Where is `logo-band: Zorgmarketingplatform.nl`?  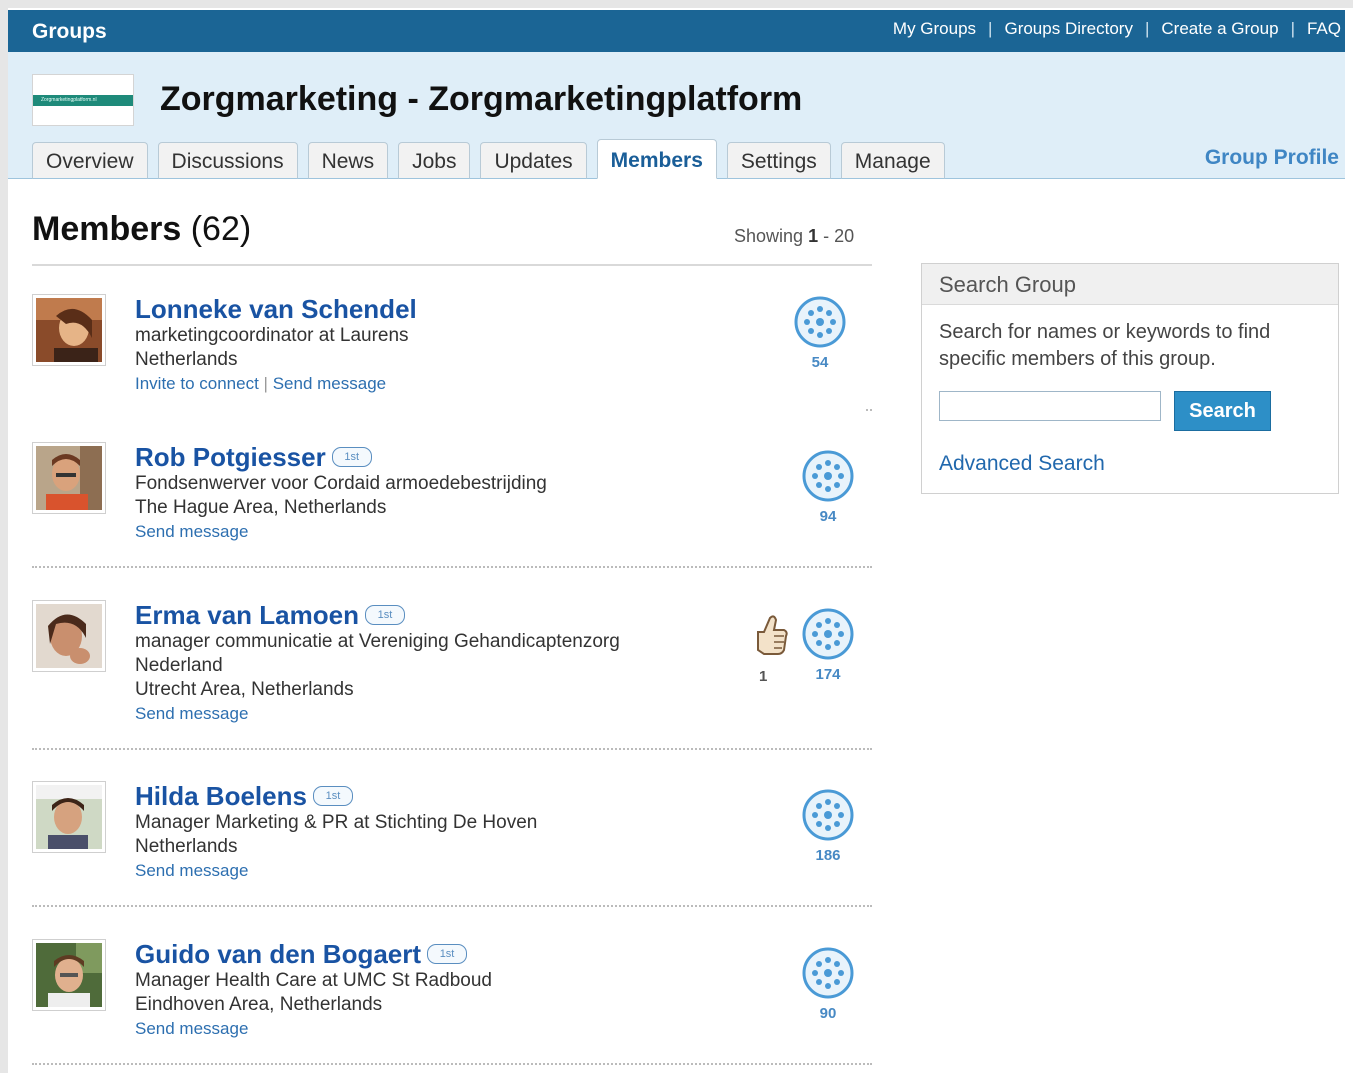 logo-band: Zorgmarketingplatform.nl is located at coordinates (83, 100).